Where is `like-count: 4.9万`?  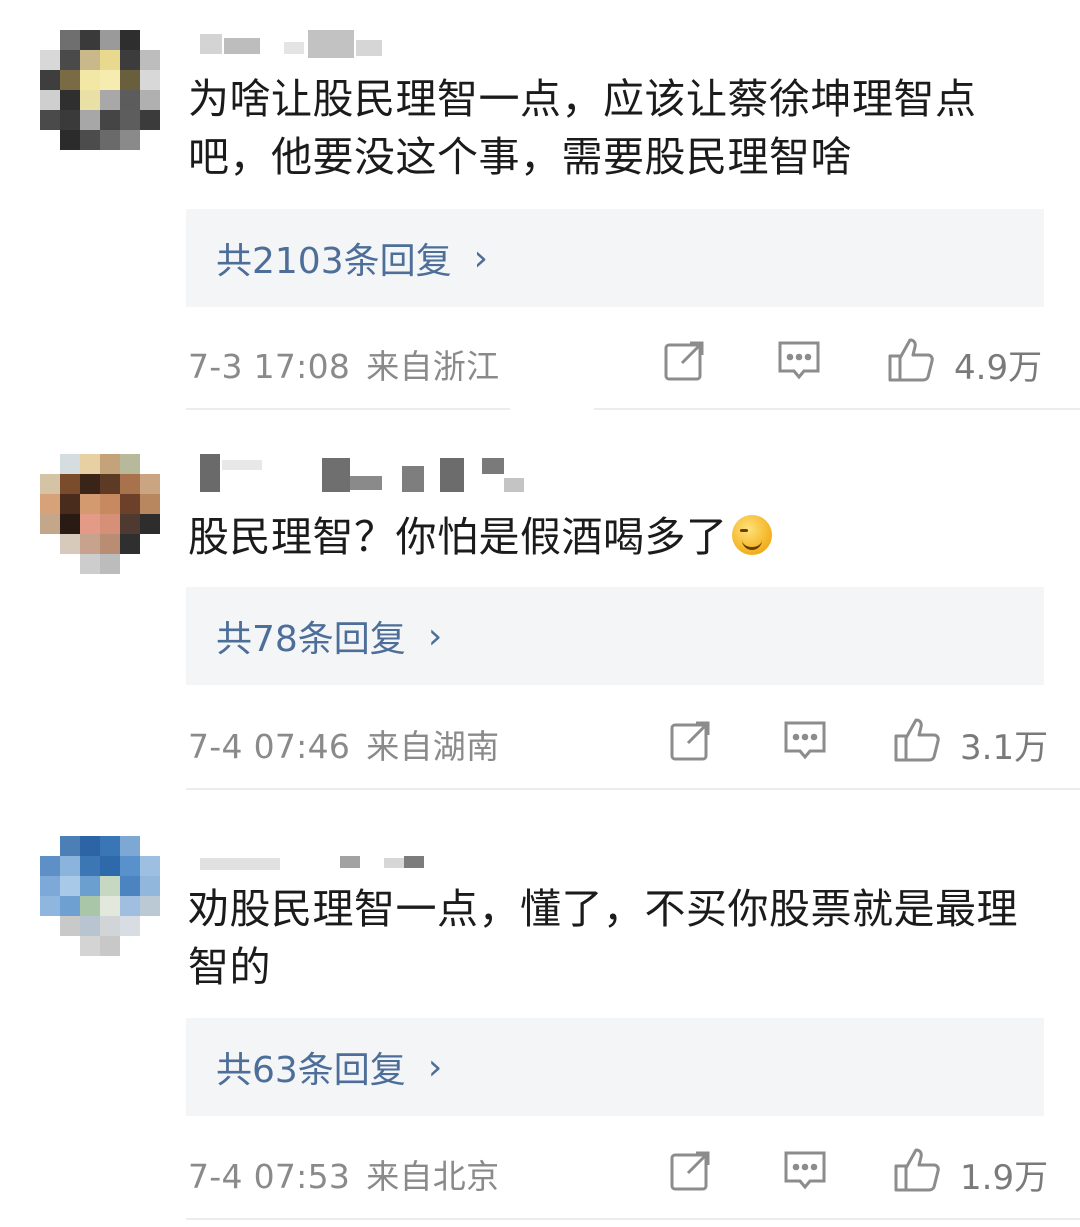
like-count: 4.9万 is located at coordinates (998, 368).